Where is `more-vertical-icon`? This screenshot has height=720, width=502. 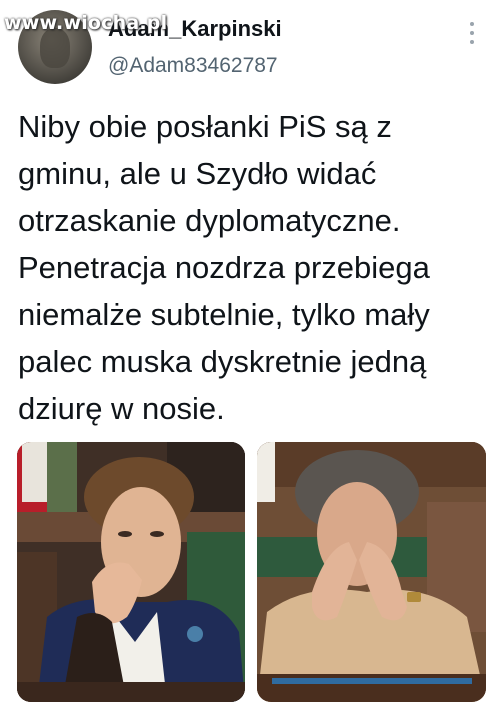
more-vertical-icon is located at coordinates (472, 33).